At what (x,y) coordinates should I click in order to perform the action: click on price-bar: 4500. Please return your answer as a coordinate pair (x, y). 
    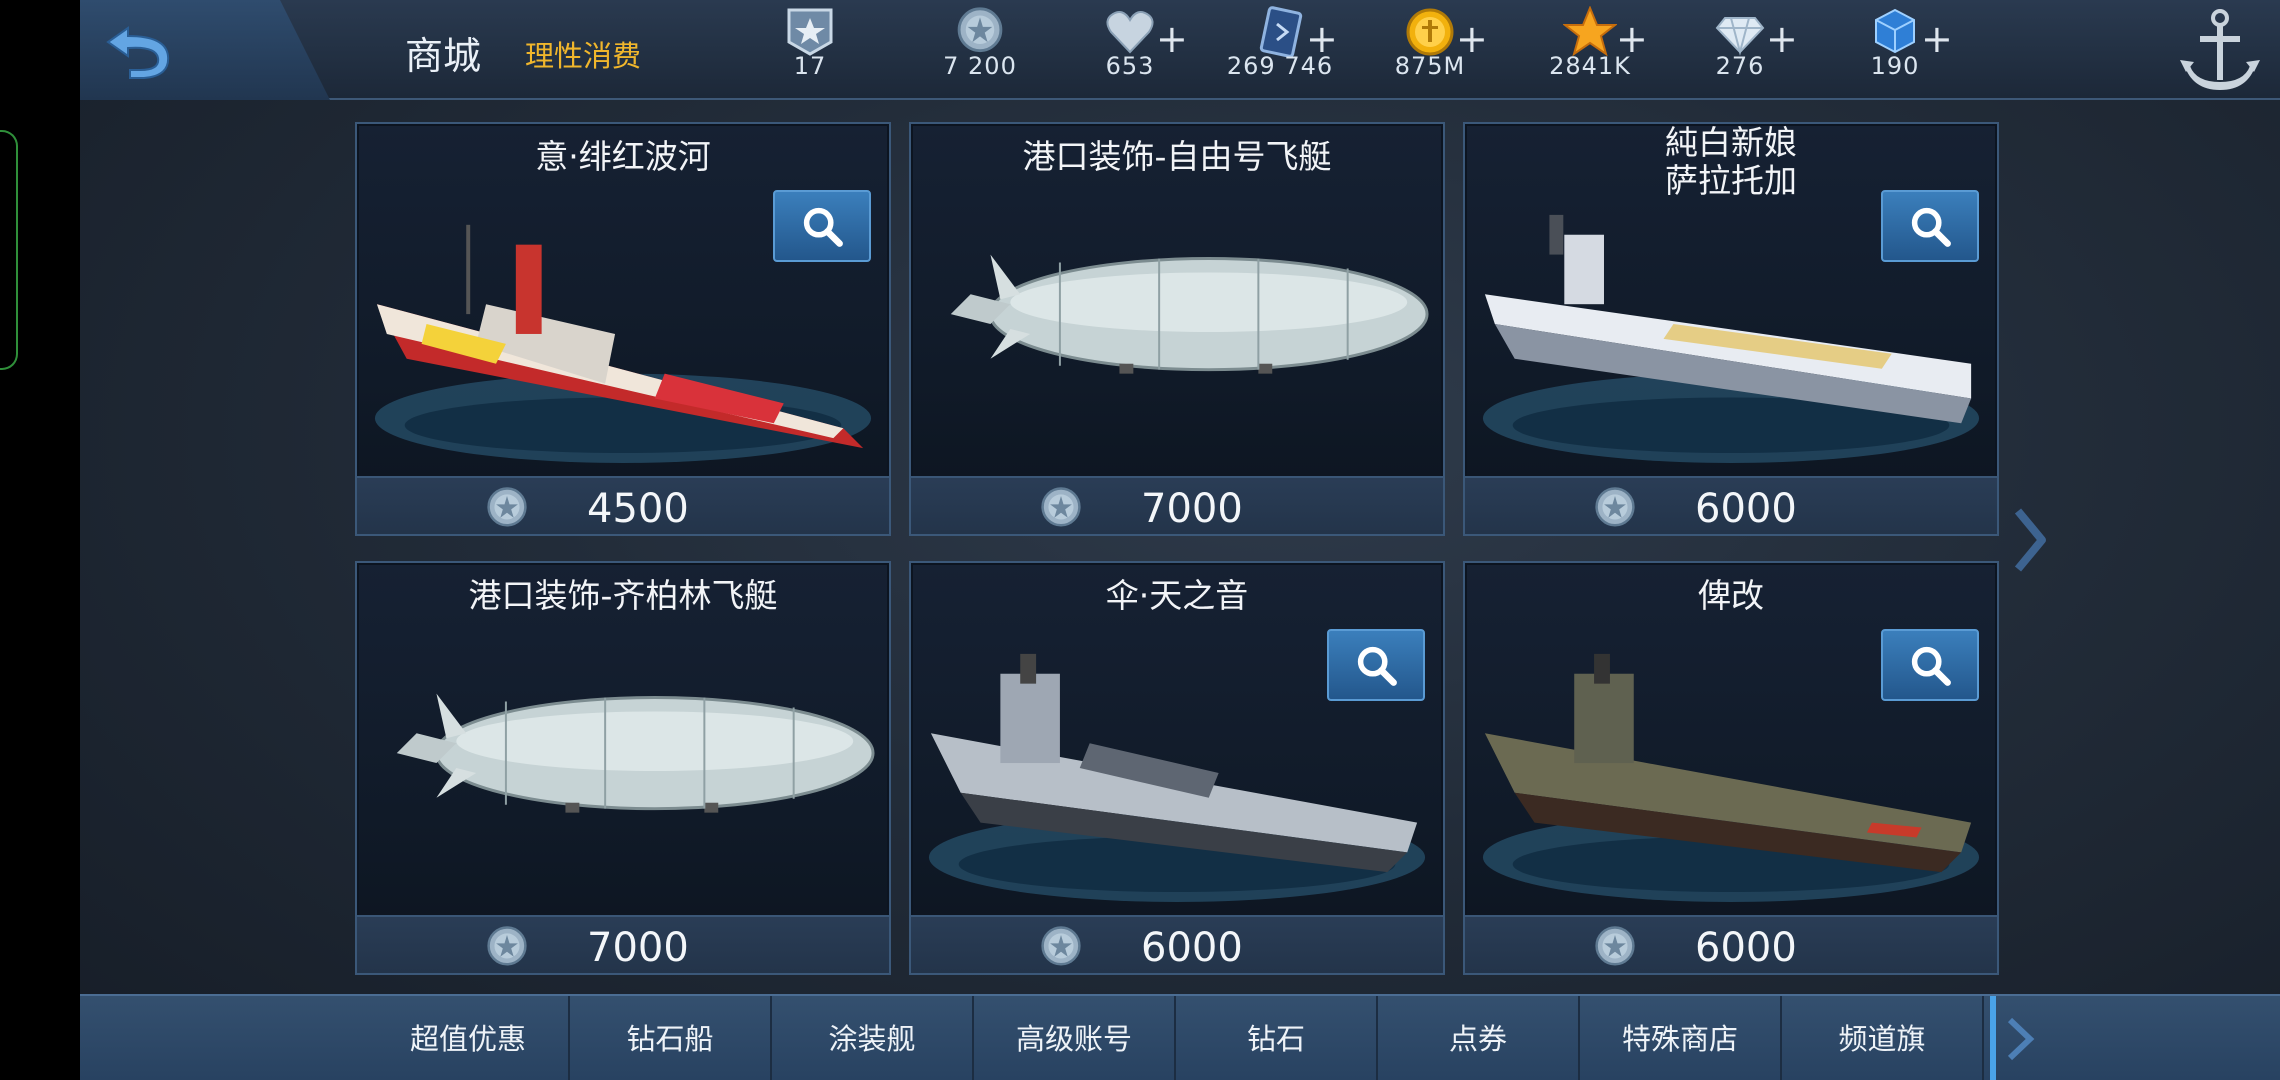
    Looking at the image, I should click on (623, 505).